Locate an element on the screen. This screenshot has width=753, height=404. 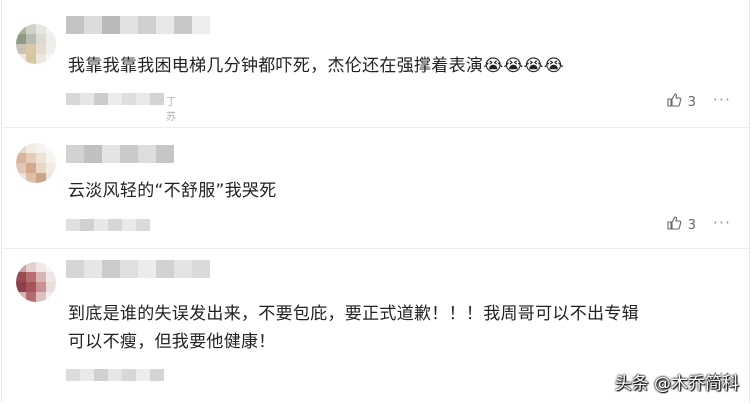
comment-text: 我靠我靠我困电梯几分钟都吓死，杰伦还在强撑着表演😭😭😭😭 is located at coordinates (316, 66).